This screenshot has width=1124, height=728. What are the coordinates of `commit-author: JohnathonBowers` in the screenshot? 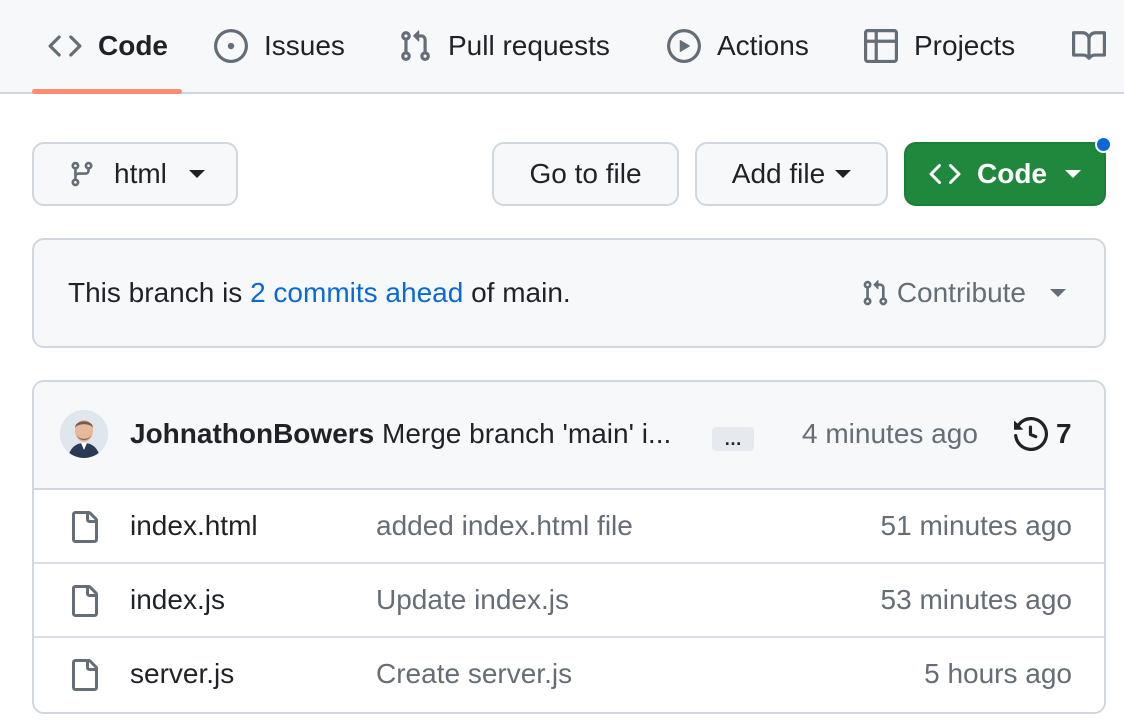 It's located at (252, 434).